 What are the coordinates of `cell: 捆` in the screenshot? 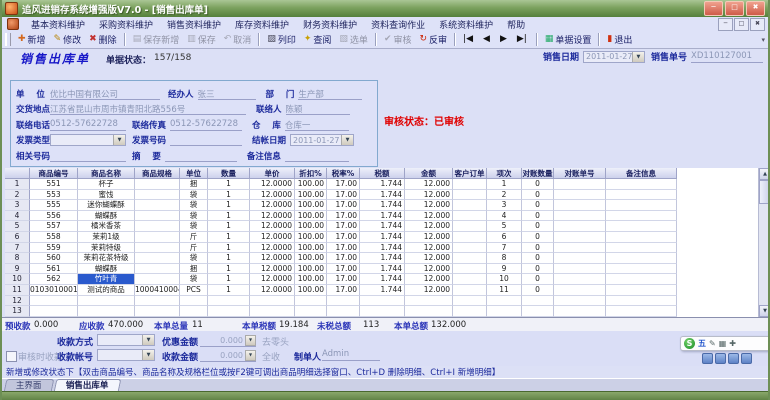 It's located at (194, 184).